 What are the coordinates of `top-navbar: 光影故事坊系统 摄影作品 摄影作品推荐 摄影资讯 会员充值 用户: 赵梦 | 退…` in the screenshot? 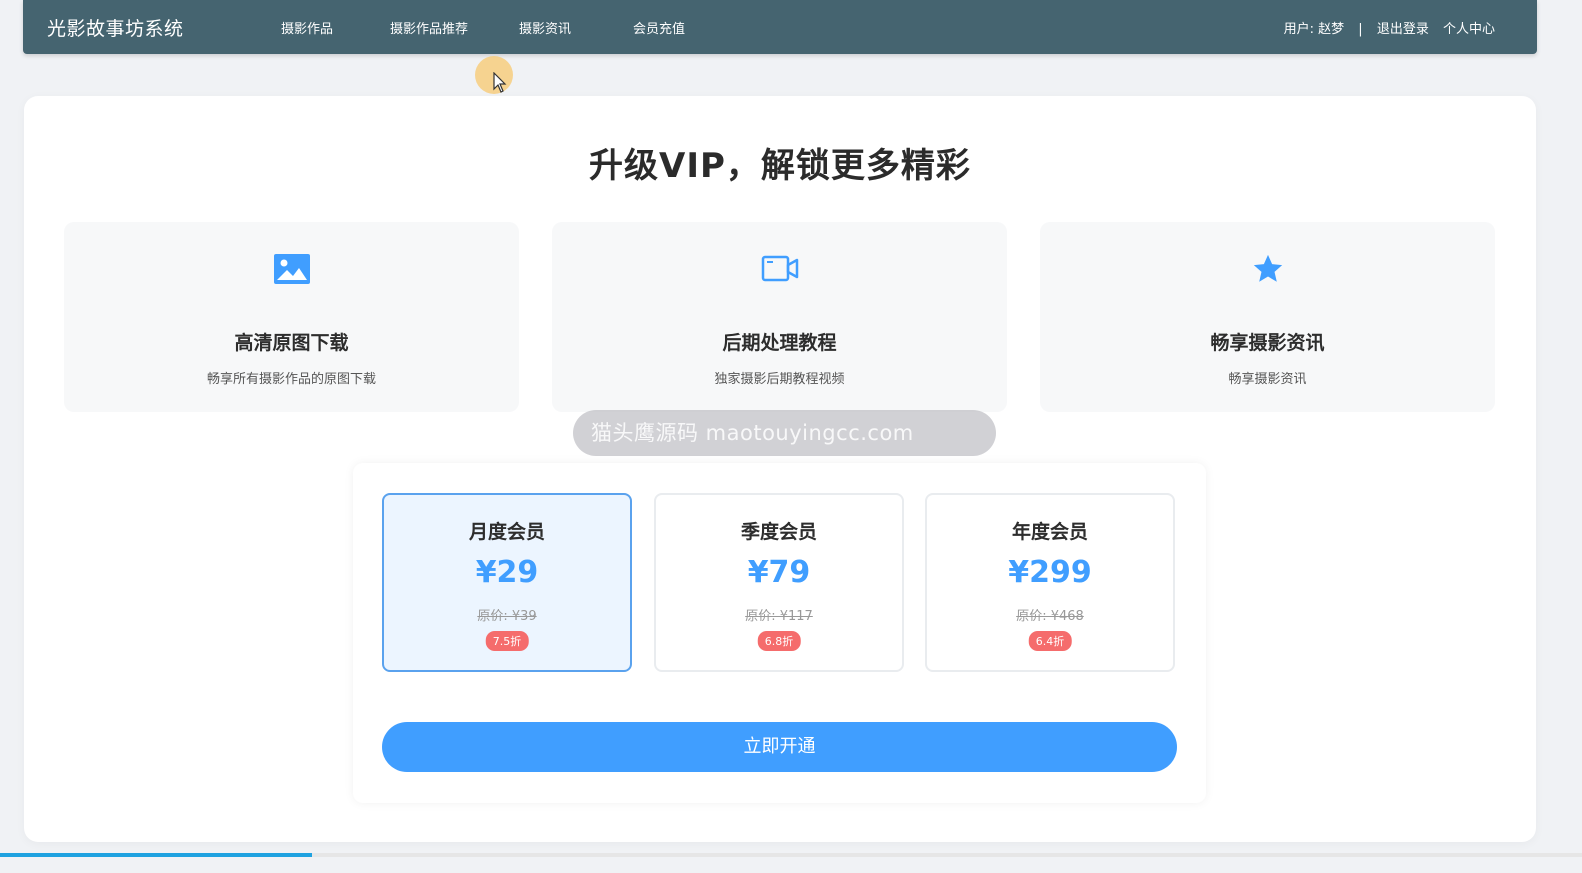 It's located at (780, 27).